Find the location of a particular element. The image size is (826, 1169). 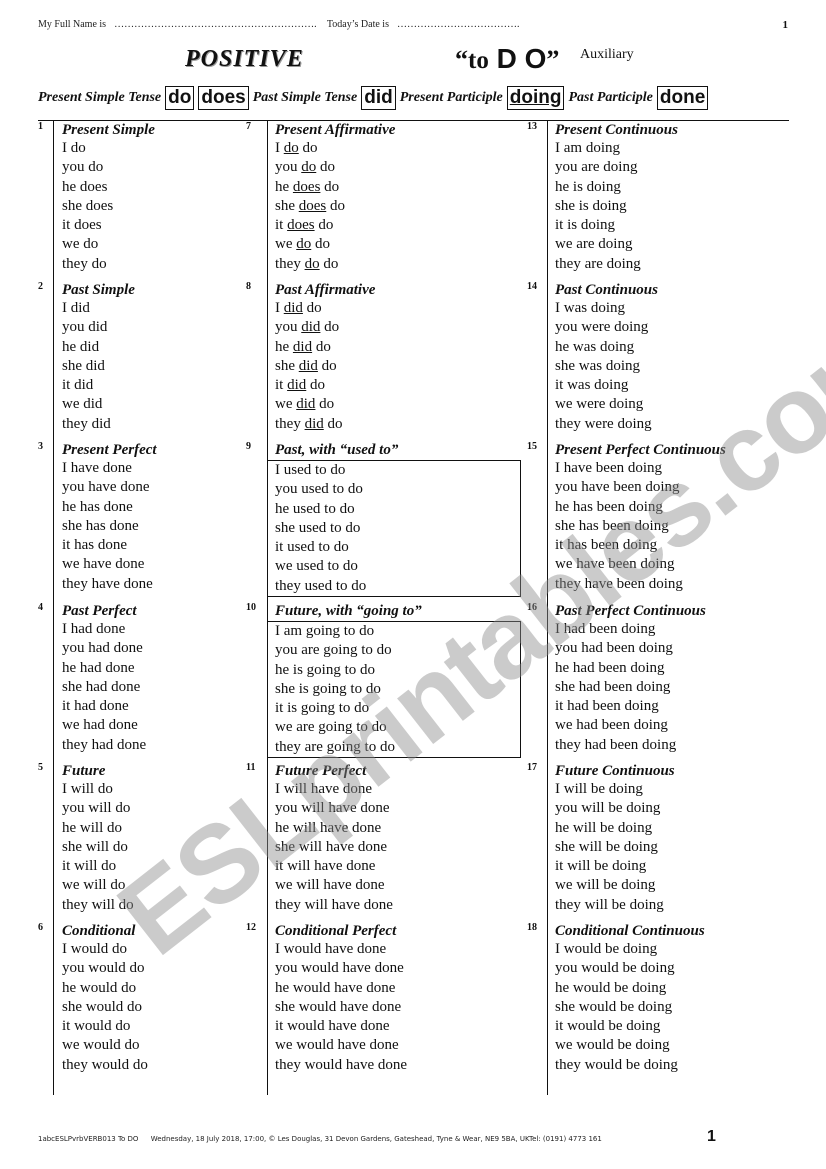

tense-number: 3 is located at coordinates (40, 446).